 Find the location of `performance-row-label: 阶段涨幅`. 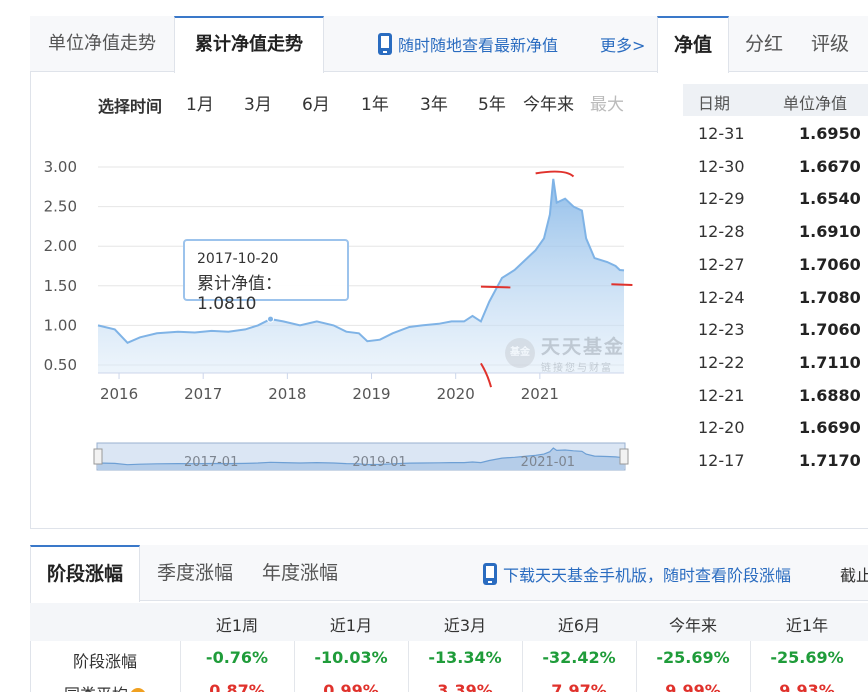

performance-row-label: 阶段涨幅 is located at coordinates (104, 661).